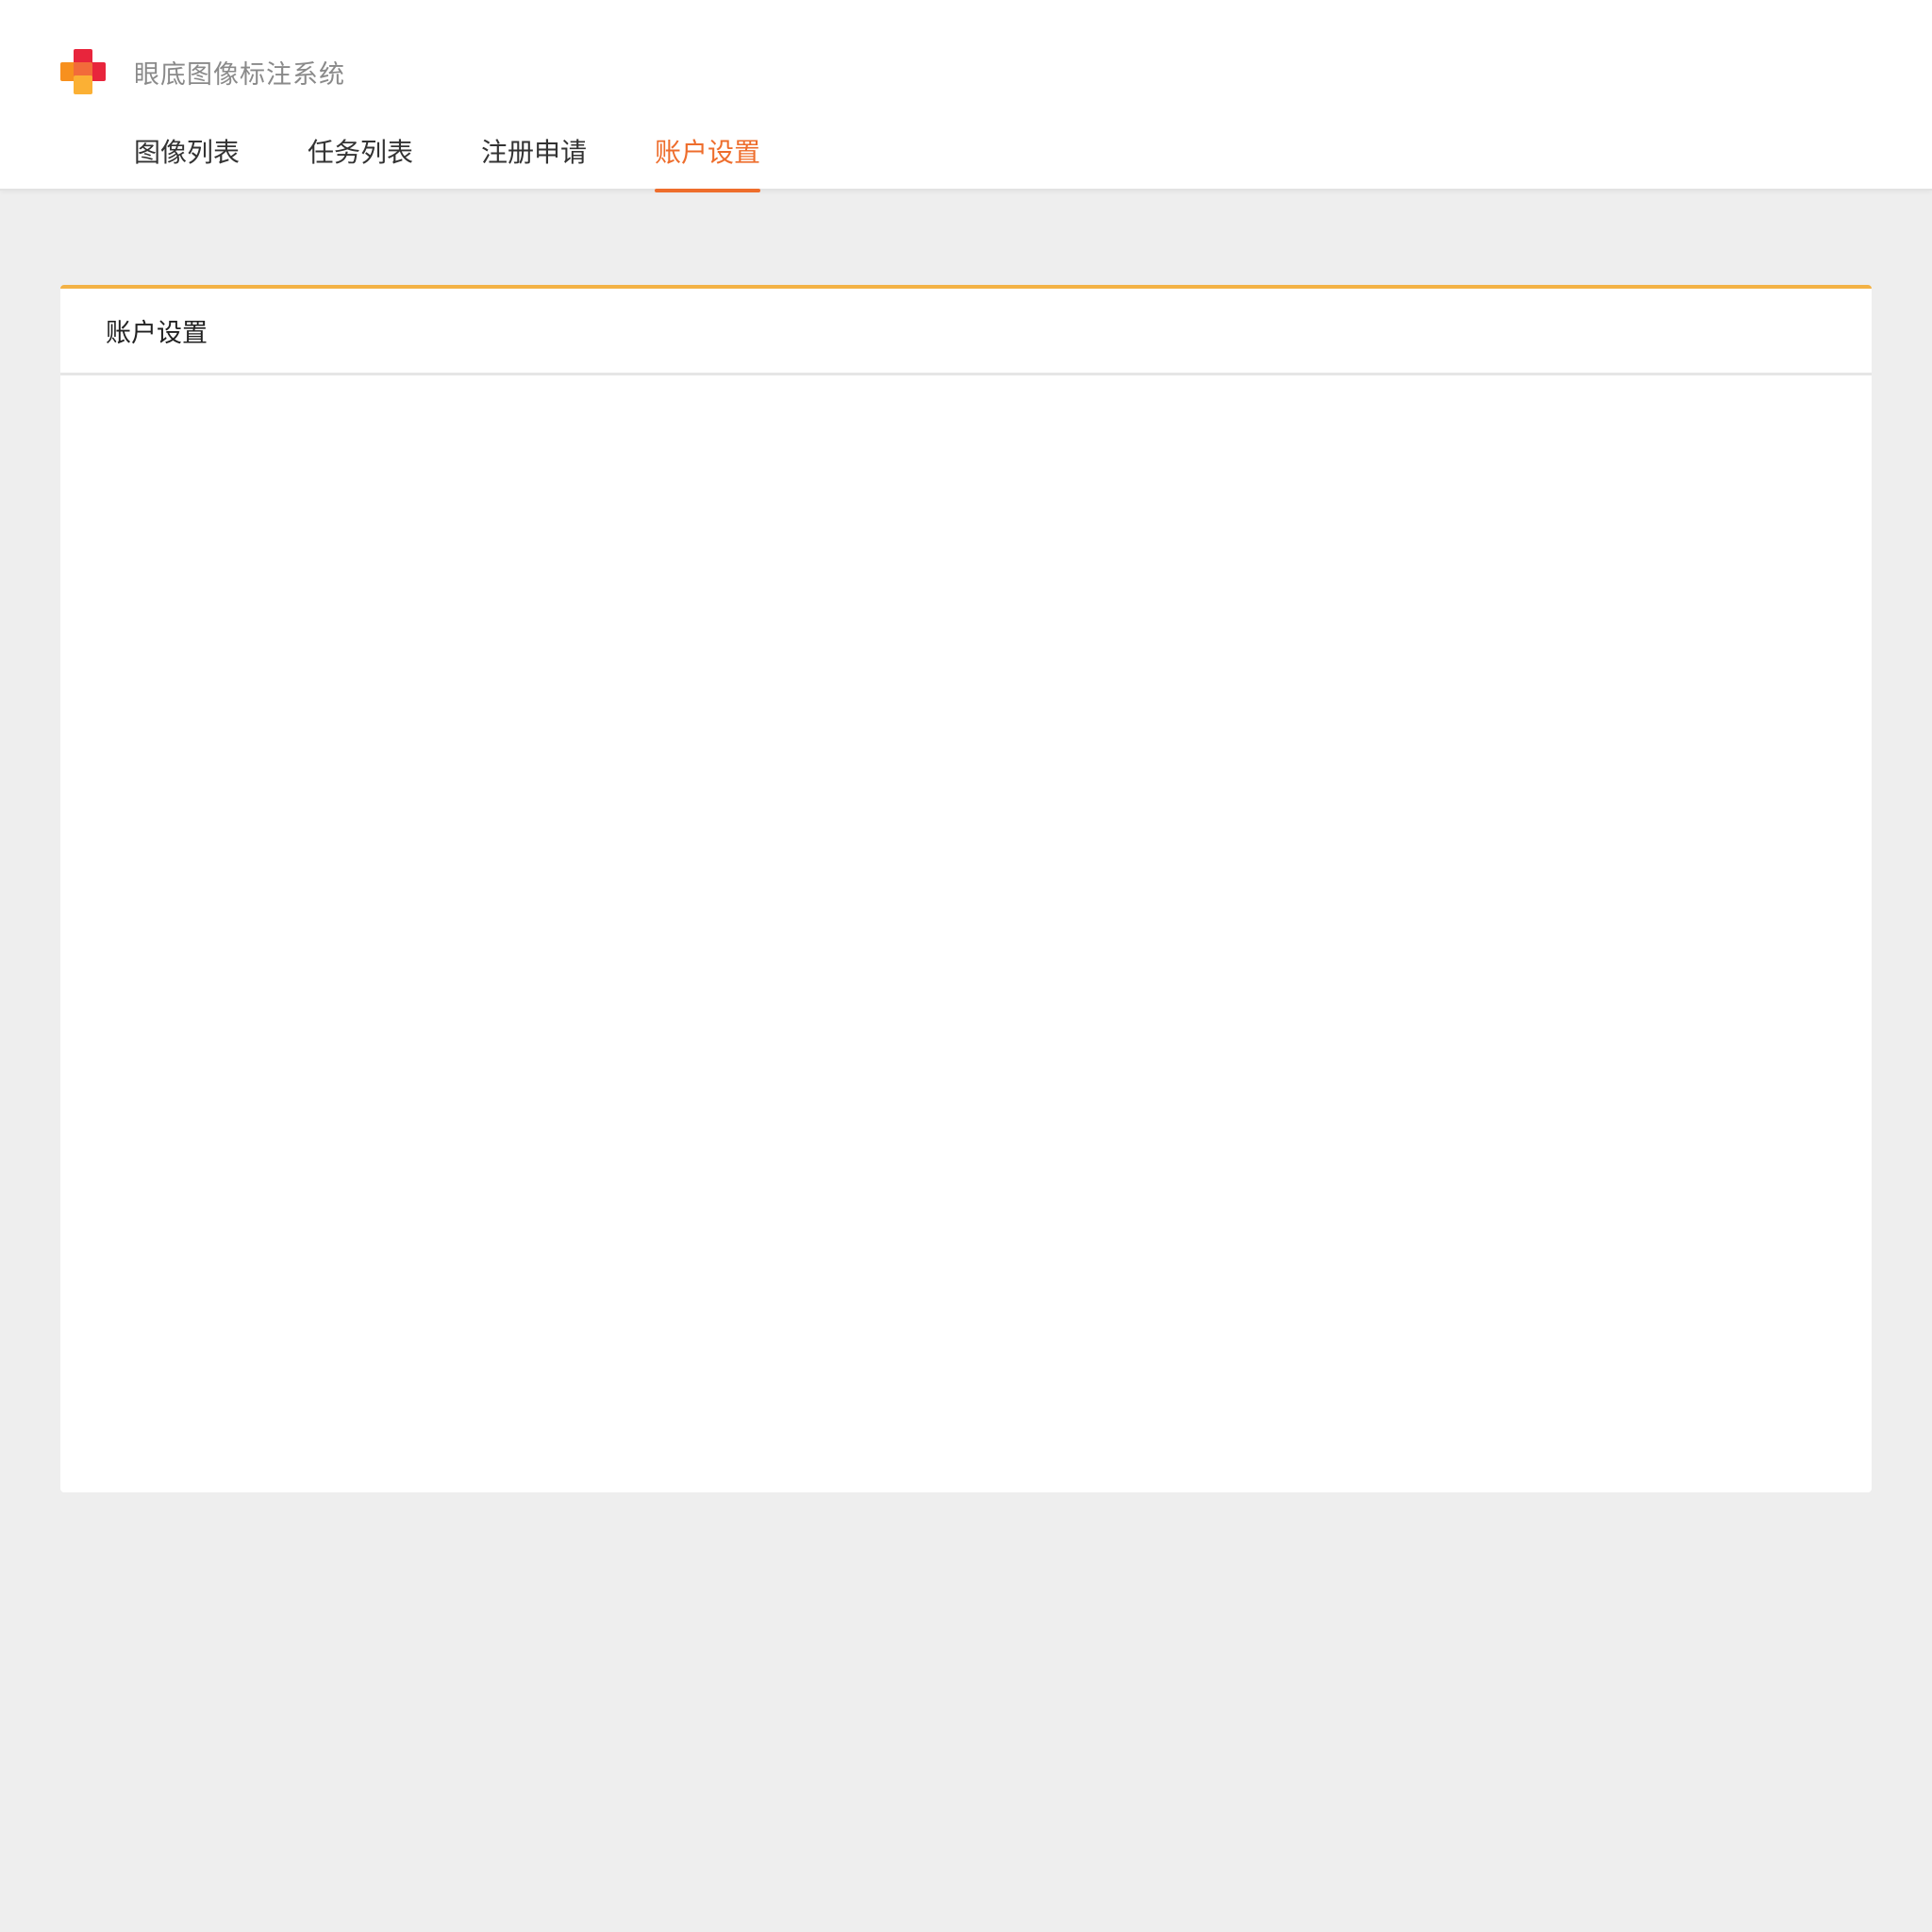  I want to click on tab-account-settings: 账户设置, so click(708, 159).